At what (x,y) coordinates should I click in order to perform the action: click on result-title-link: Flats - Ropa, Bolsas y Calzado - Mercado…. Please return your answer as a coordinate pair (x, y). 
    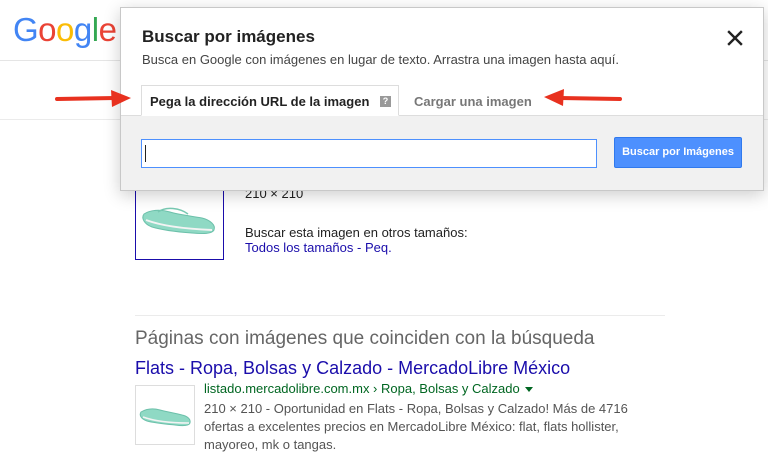
    Looking at the image, I should click on (352, 368).